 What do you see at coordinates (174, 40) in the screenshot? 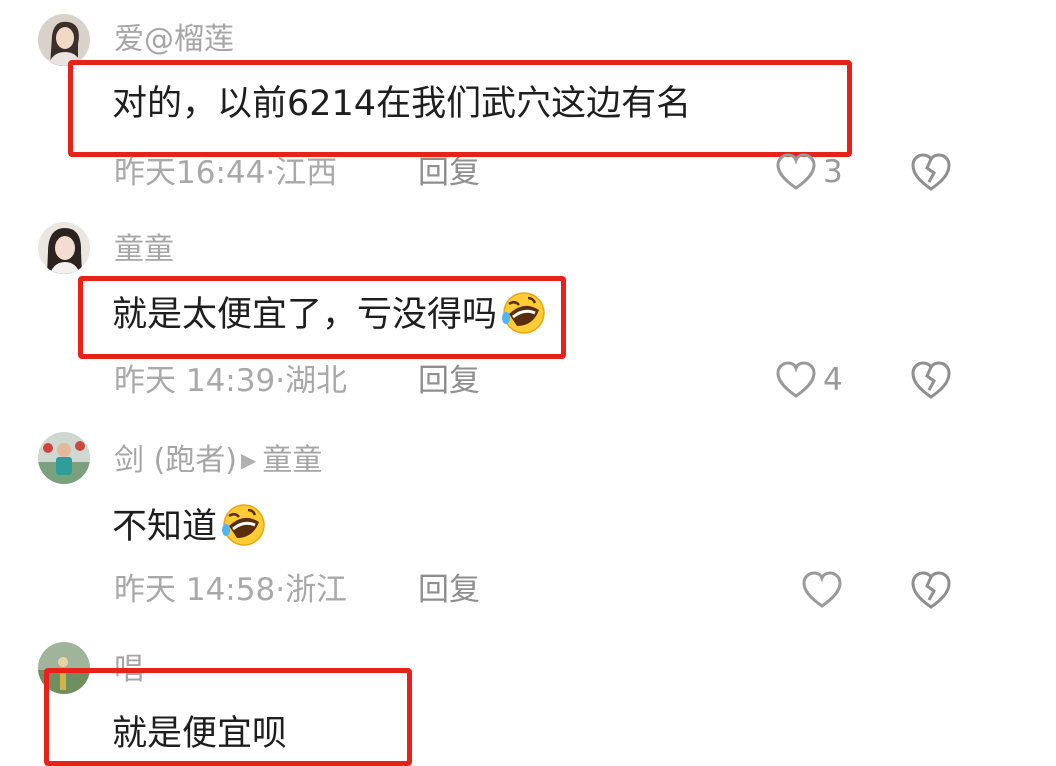
I see `comment-username: 爱@榴莲` at bounding box center [174, 40].